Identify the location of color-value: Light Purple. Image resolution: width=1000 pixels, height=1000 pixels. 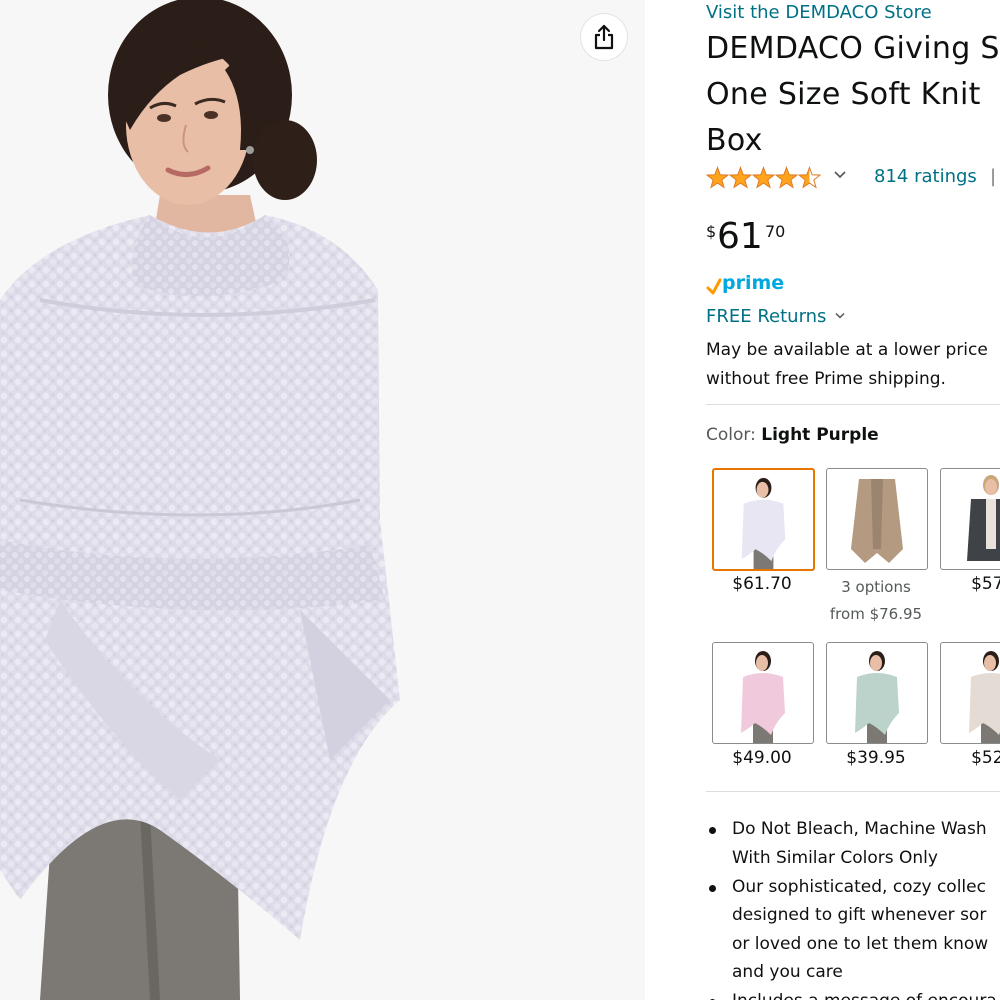
(820, 435).